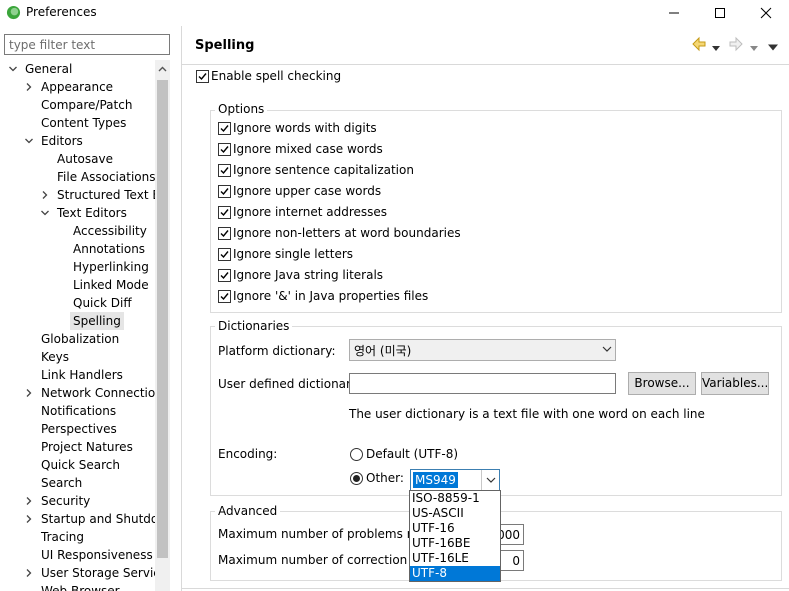 This screenshot has height=591, width=789. I want to click on tree-item: Project Natures, so click(77, 447).